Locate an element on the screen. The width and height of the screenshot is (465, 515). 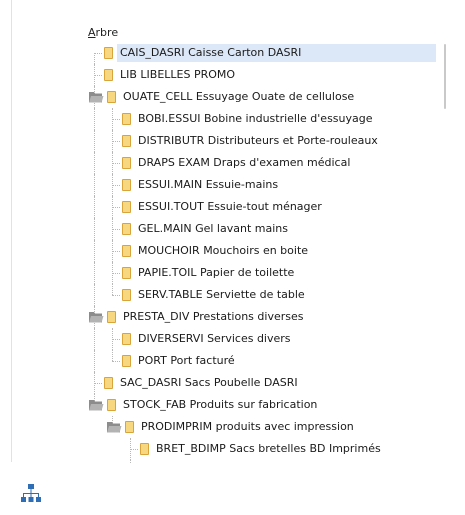
tree-node-label: DIVERSERVI Services divers is located at coordinates (214, 338).